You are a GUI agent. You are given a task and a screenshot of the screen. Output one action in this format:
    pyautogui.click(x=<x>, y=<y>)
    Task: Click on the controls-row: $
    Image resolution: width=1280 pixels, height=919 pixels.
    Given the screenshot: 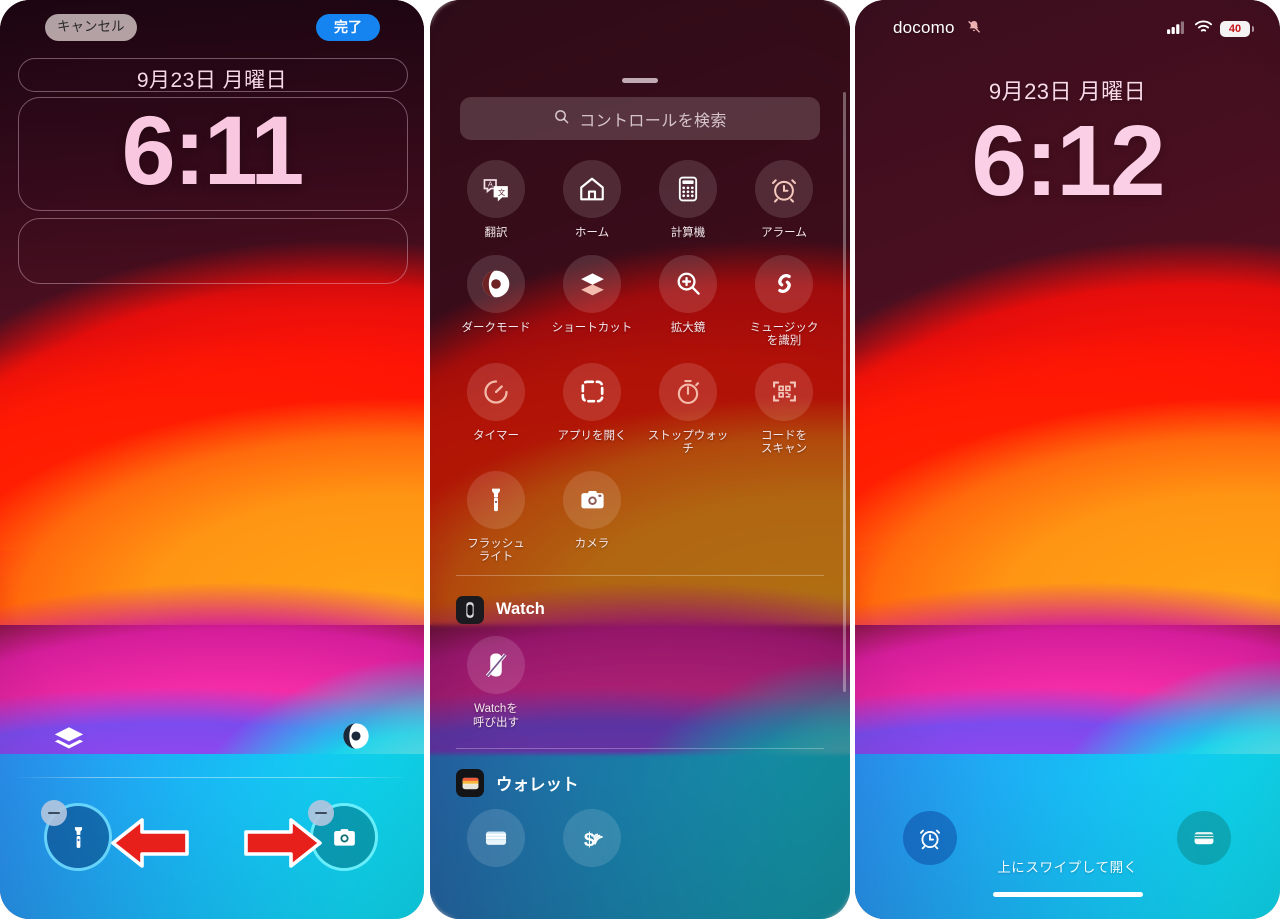 What is the action you would take?
    pyautogui.click(x=640, y=838)
    